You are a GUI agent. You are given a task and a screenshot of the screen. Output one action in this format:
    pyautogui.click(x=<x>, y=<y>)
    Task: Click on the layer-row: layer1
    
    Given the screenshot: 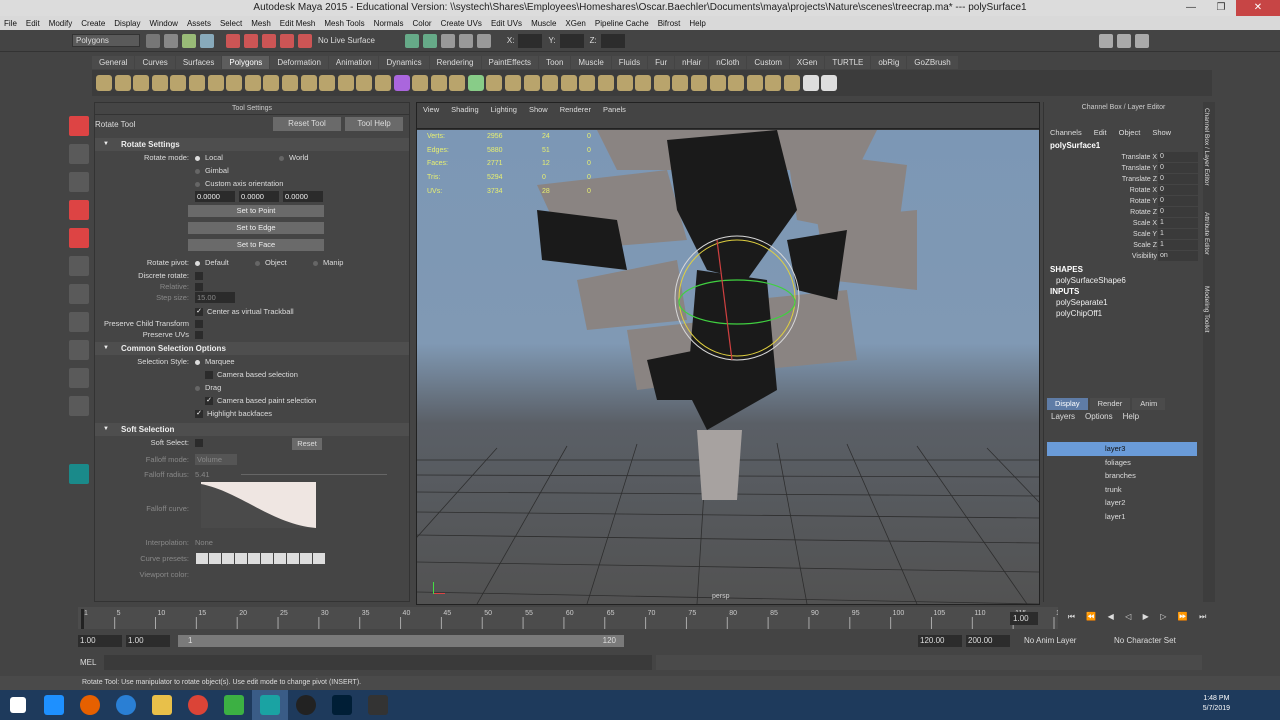 What is the action you would take?
    pyautogui.click(x=1122, y=517)
    